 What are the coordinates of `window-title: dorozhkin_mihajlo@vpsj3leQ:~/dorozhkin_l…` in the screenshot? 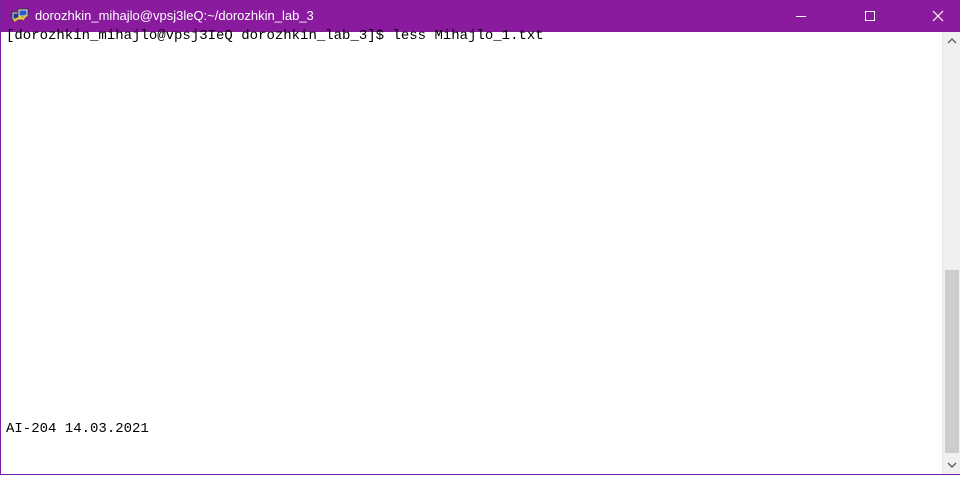 It's located at (174, 15).